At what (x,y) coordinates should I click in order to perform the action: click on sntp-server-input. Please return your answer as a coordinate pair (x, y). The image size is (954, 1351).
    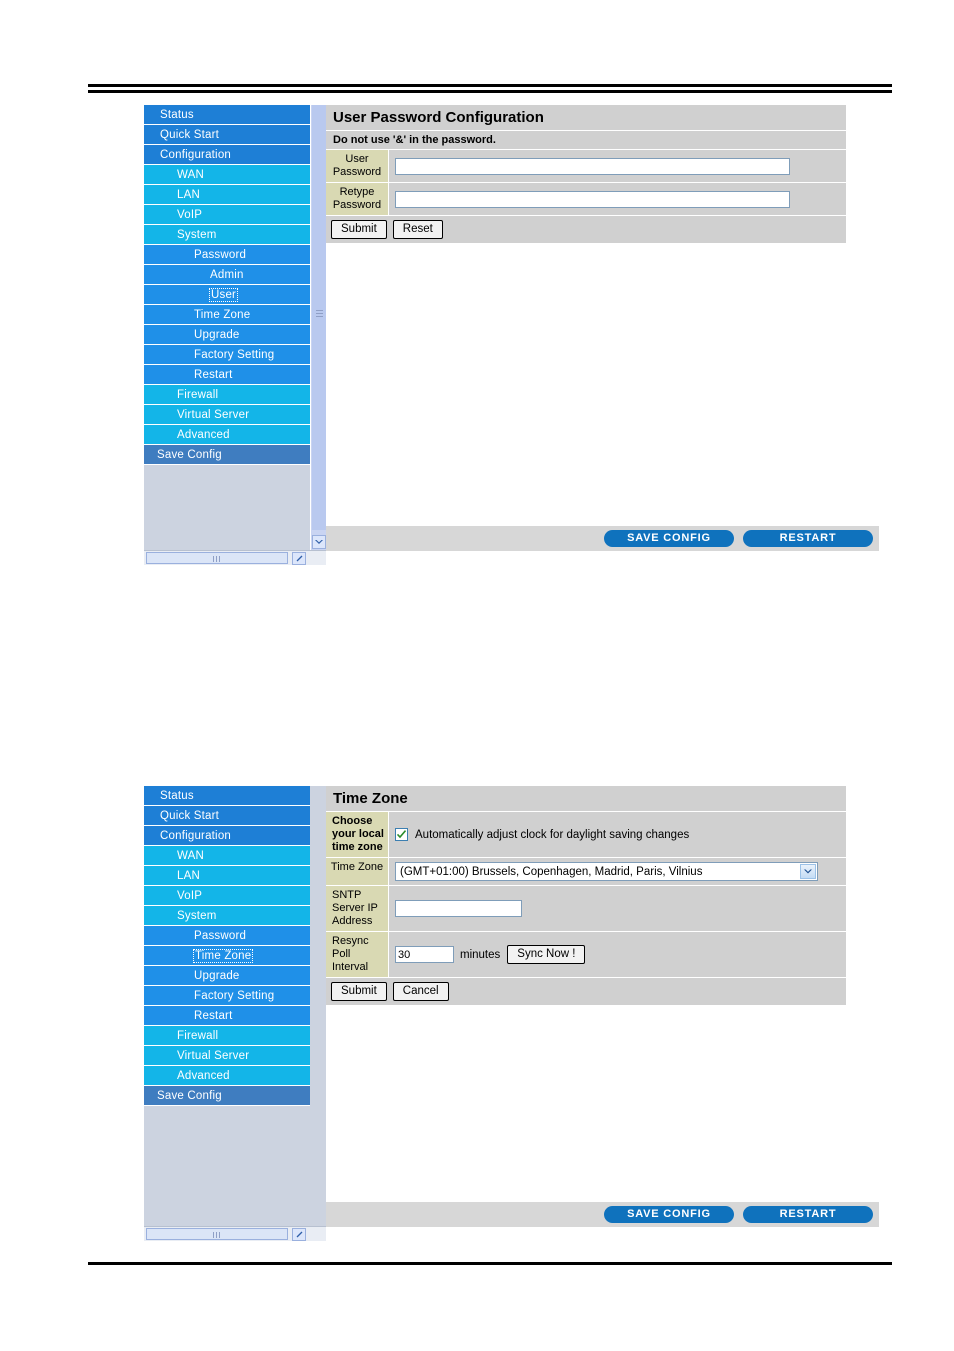
    Looking at the image, I should click on (458, 908).